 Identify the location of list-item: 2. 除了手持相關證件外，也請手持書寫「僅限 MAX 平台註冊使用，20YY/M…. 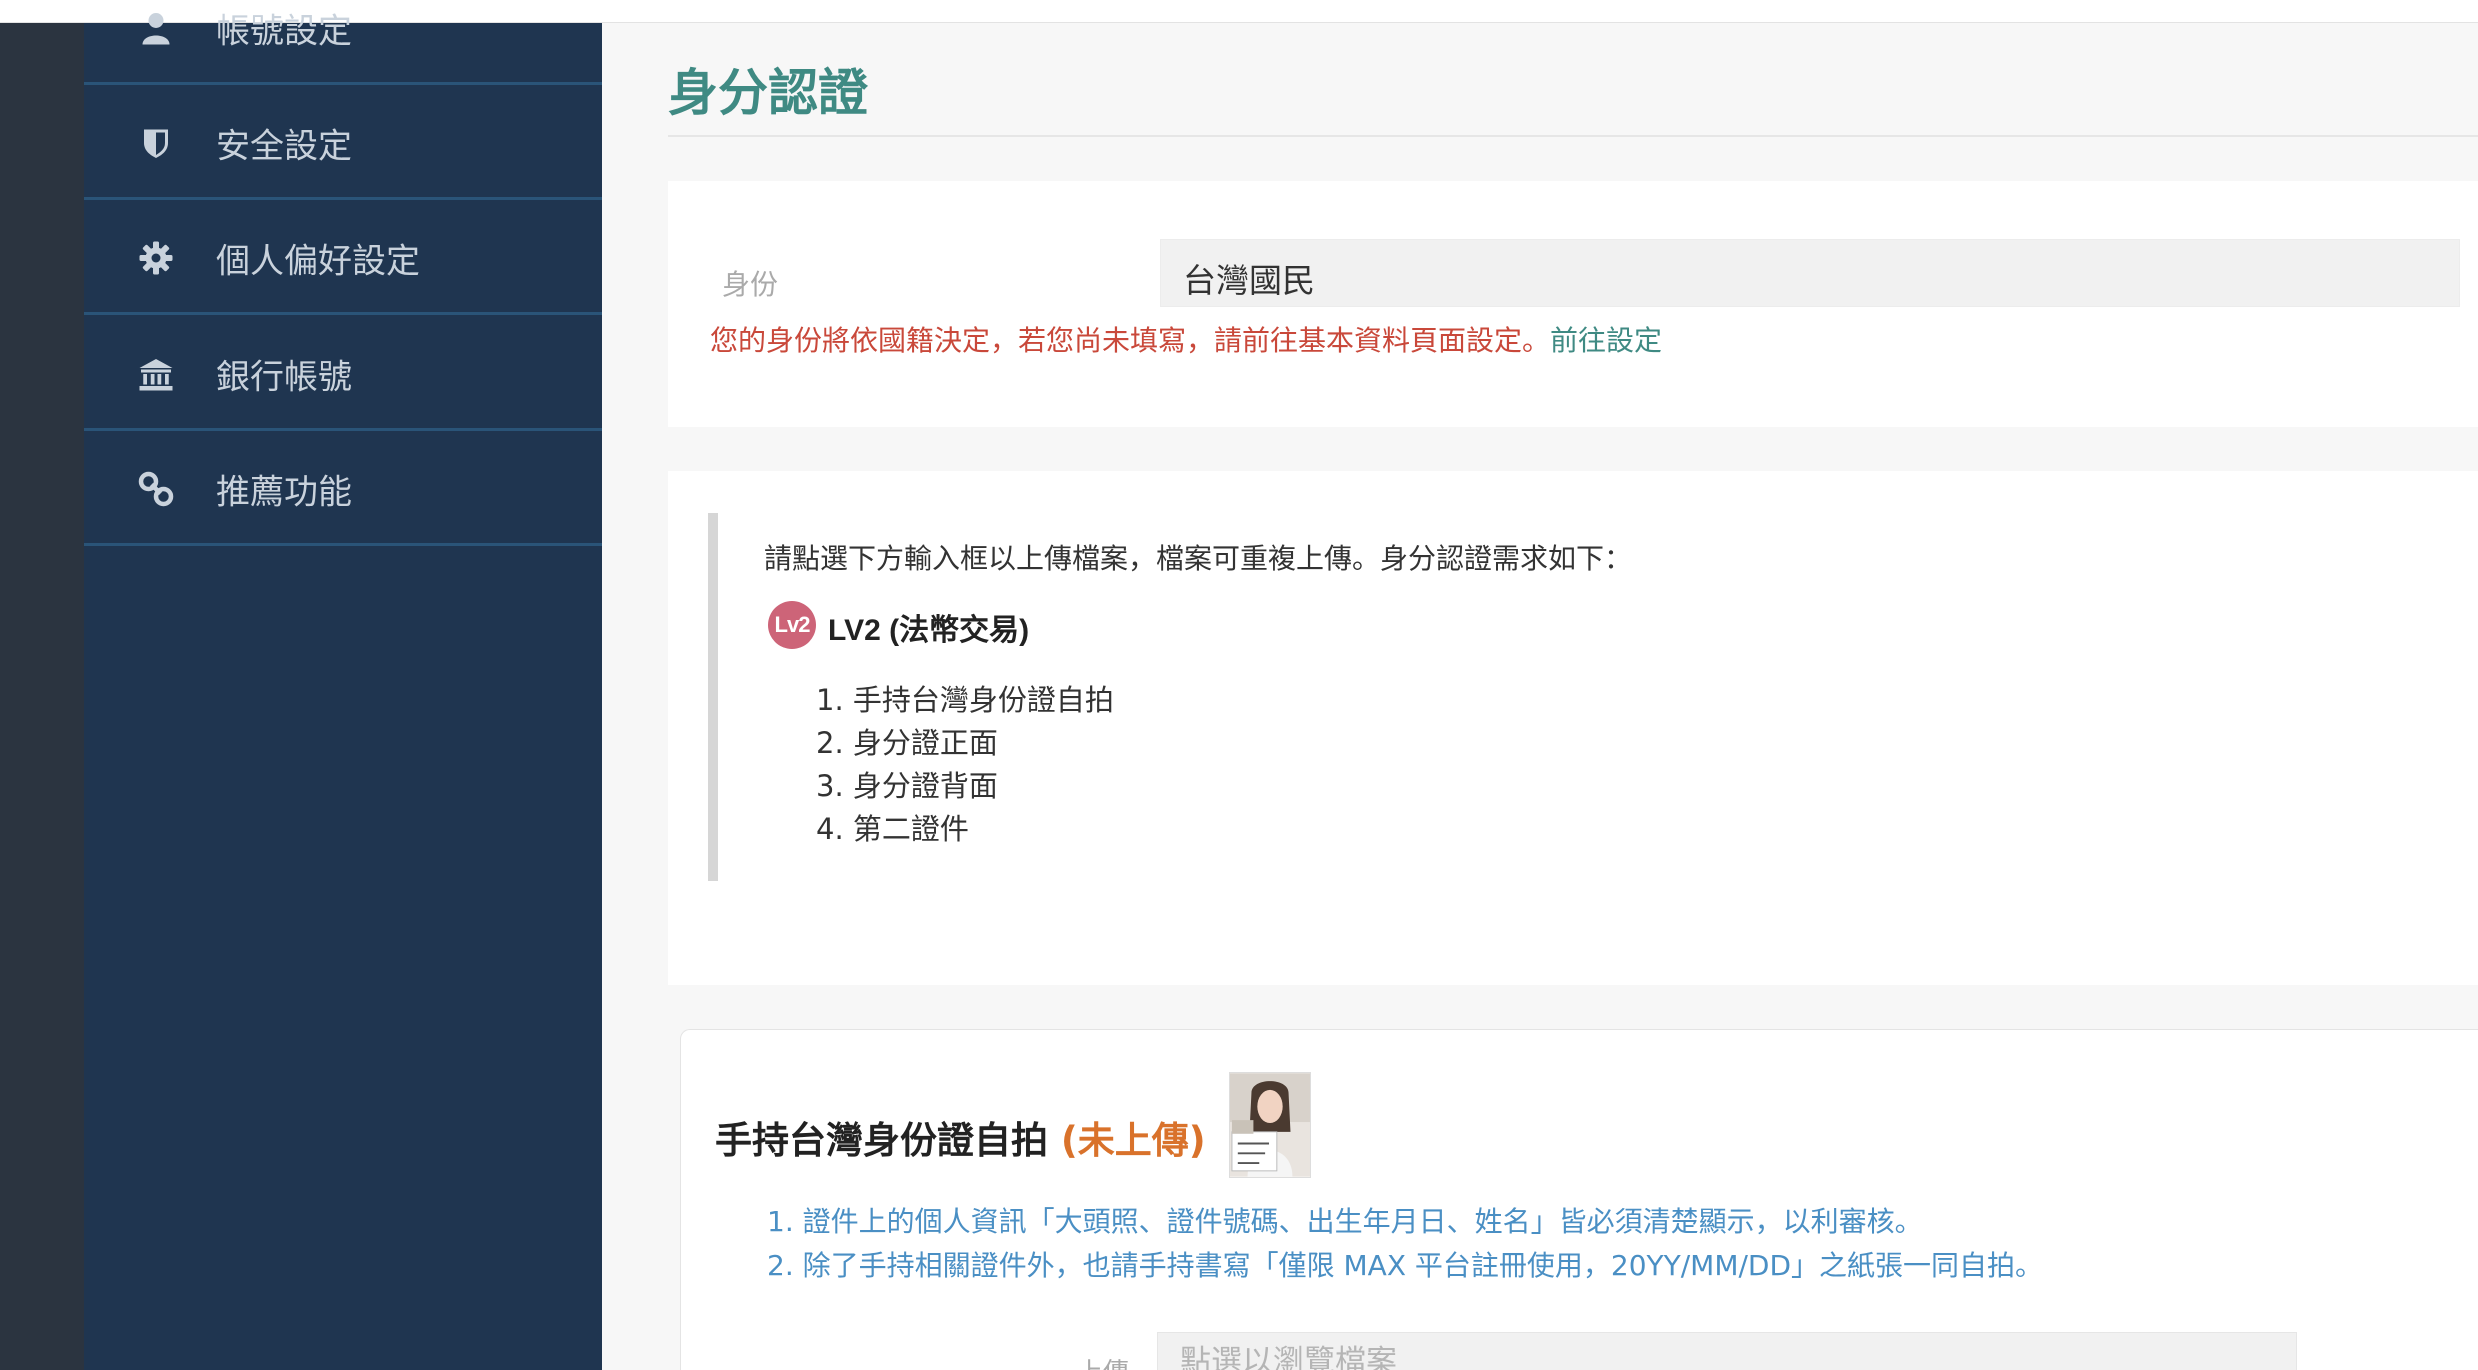
(1405, 1265).